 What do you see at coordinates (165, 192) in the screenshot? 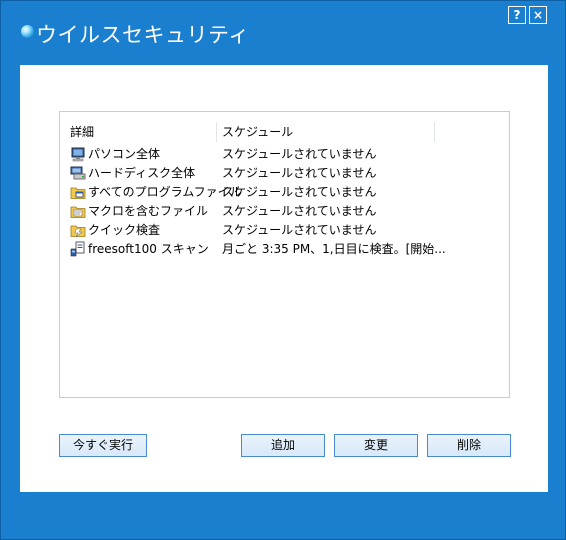
I see `scan-name: すべてのプログラムファイル` at bounding box center [165, 192].